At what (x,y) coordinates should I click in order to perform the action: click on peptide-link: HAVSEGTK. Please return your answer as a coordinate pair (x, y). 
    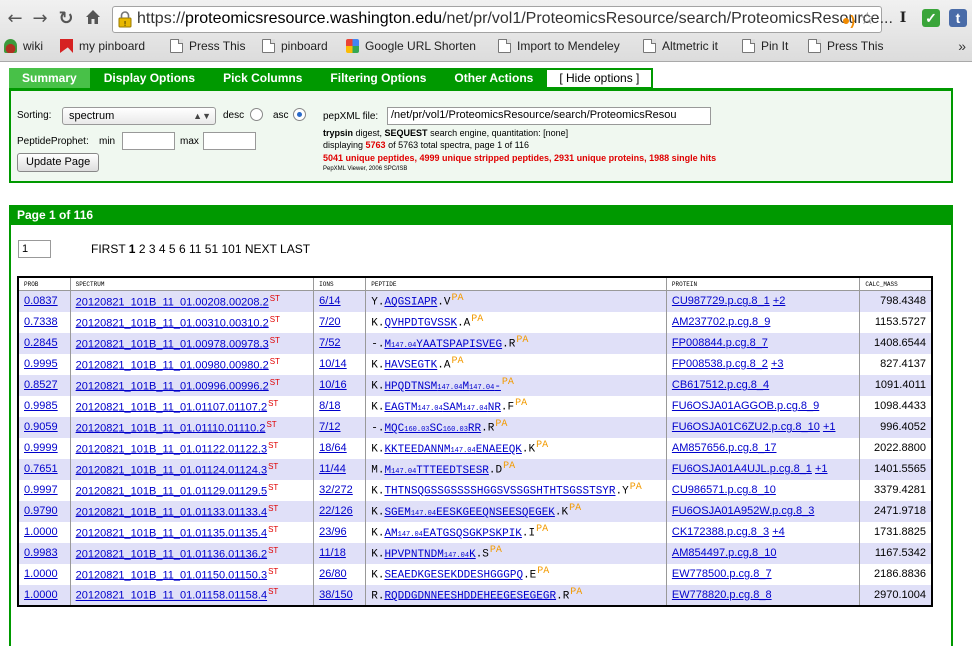
    Looking at the image, I should click on (410, 366).